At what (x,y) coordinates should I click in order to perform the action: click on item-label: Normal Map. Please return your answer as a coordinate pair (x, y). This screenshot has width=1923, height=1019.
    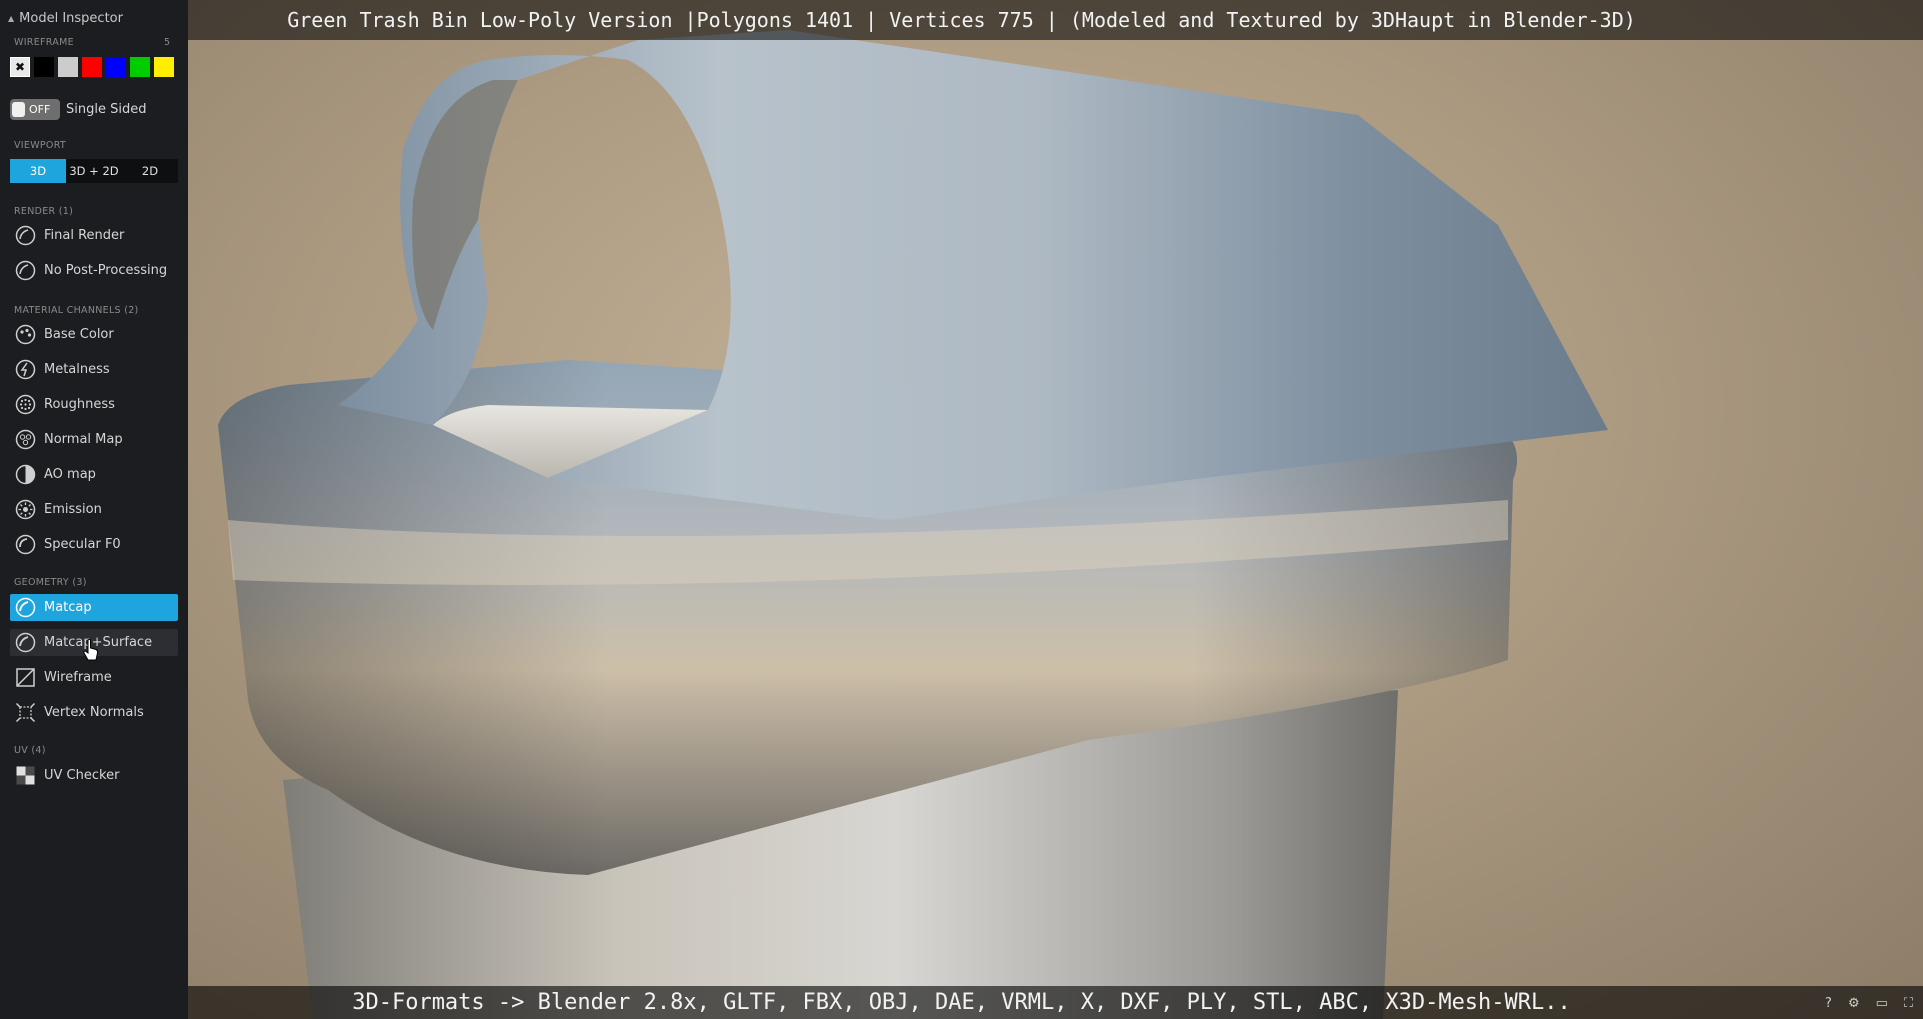
    Looking at the image, I should click on (83, 439).